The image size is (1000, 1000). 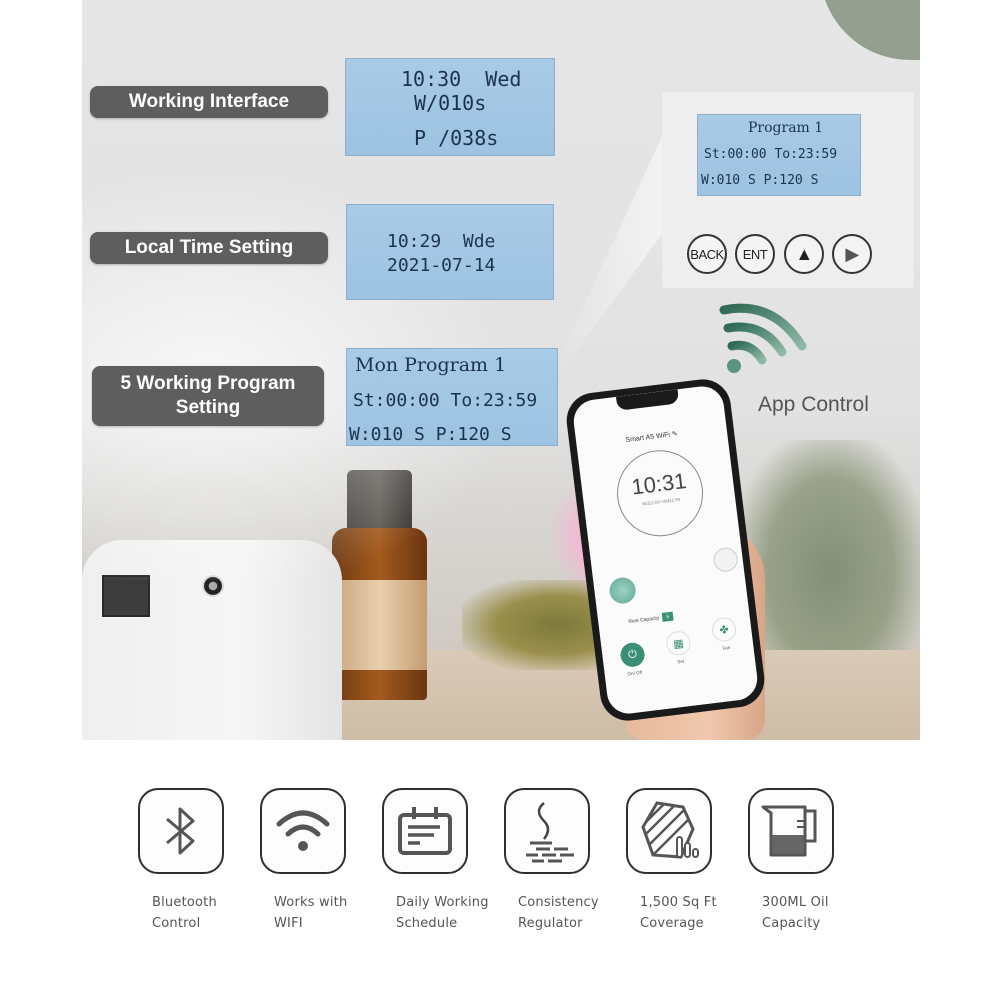 I want to click on app-mode-bubble, so click(x=623, y=591).